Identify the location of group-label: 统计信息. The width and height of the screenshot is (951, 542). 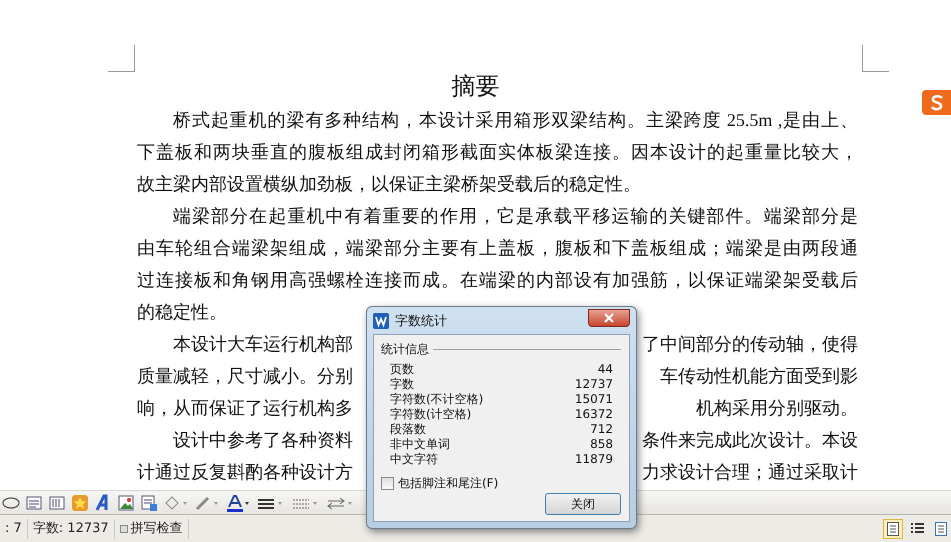
(405, 349).